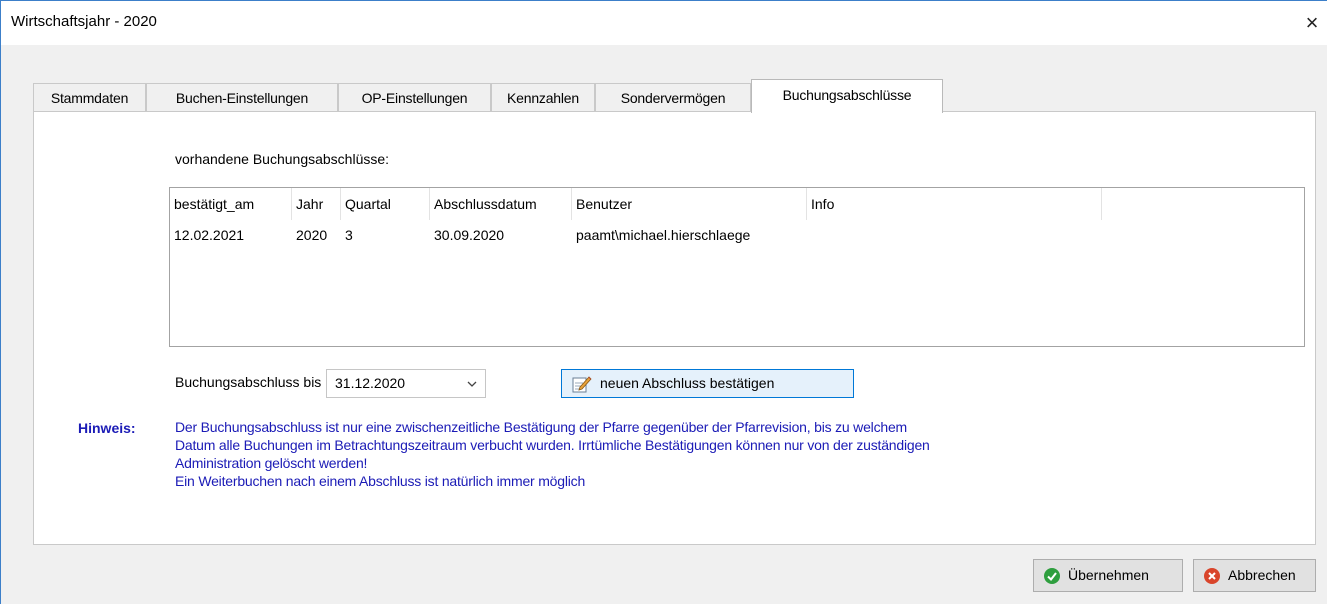 The width and height of the screenshot is (1327, 604). I want to click on hint-line: Administration gelöscht werden!, so click(271, 463).